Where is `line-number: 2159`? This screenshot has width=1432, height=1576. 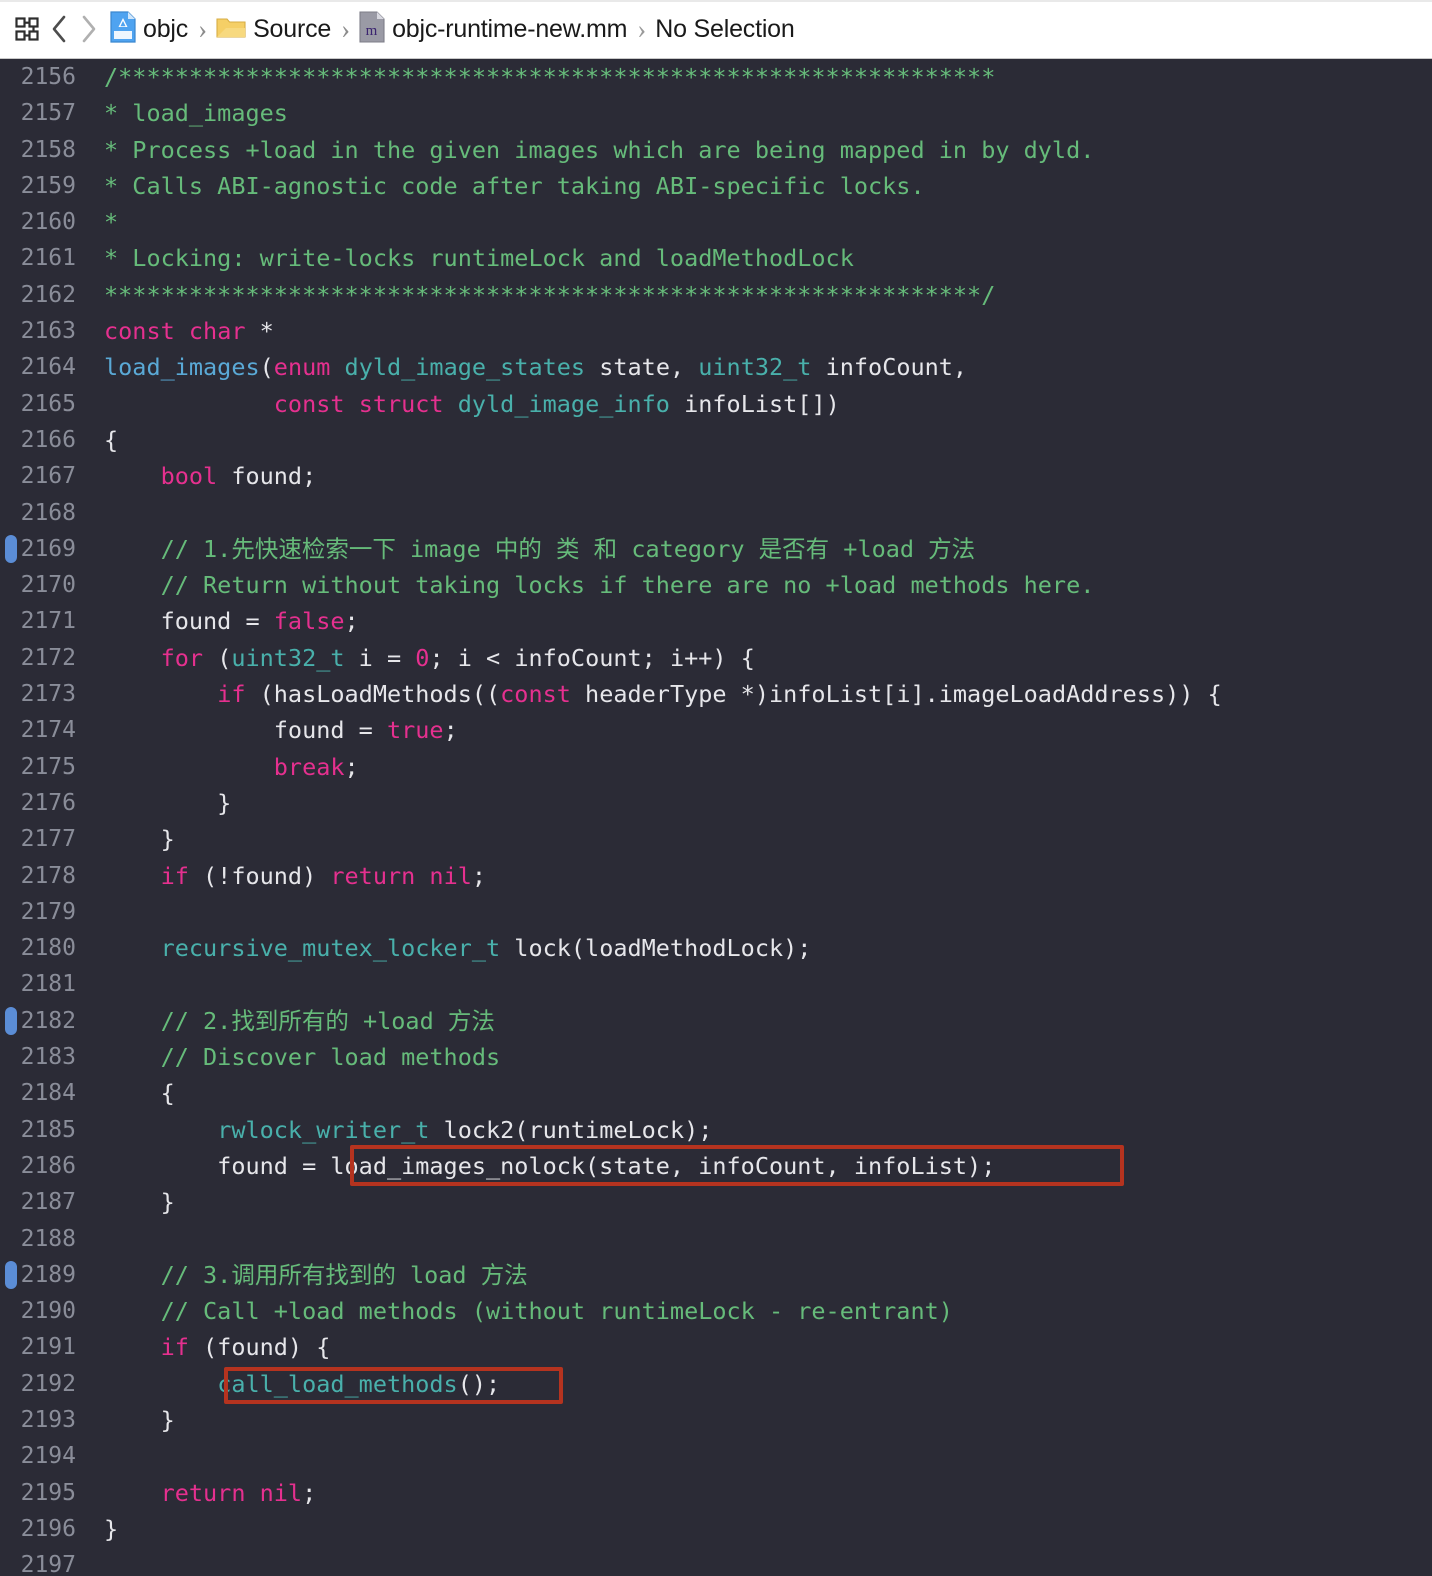 line-number: 2159 is located at coordinates (48, 185).